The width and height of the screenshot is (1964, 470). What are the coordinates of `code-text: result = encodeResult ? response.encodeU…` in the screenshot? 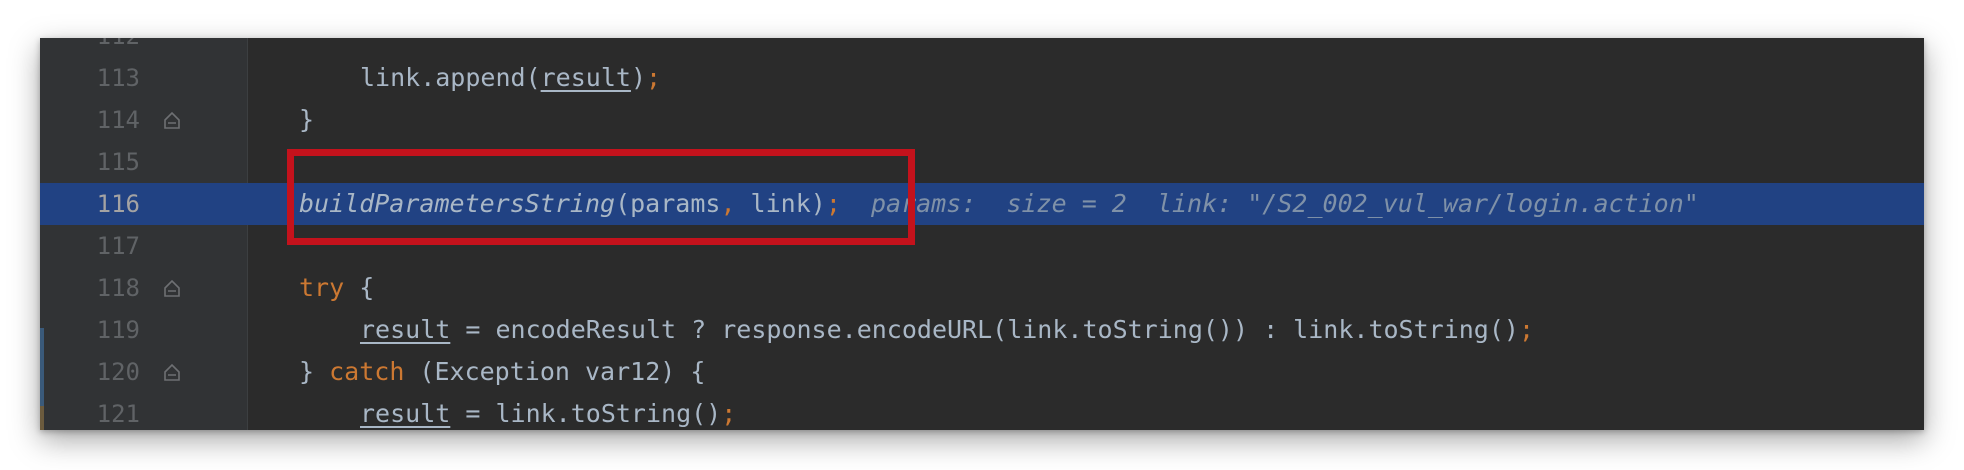 It's located at (947, 330).